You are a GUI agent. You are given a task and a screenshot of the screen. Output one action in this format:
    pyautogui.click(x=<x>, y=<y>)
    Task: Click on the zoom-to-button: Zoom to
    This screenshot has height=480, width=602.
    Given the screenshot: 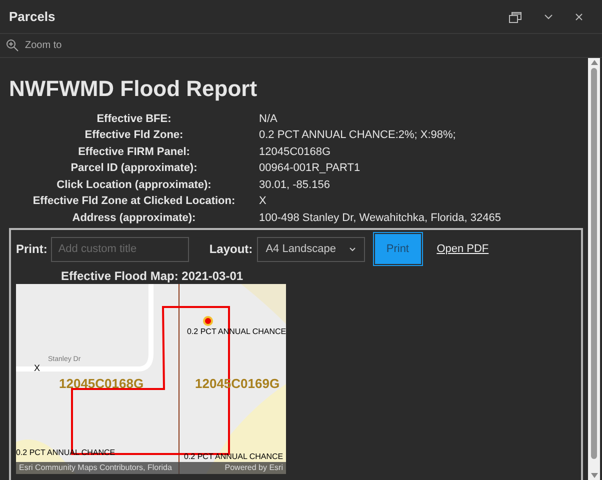 What is the action you would take?
    pyautogui.click(x=34, y=45)
    